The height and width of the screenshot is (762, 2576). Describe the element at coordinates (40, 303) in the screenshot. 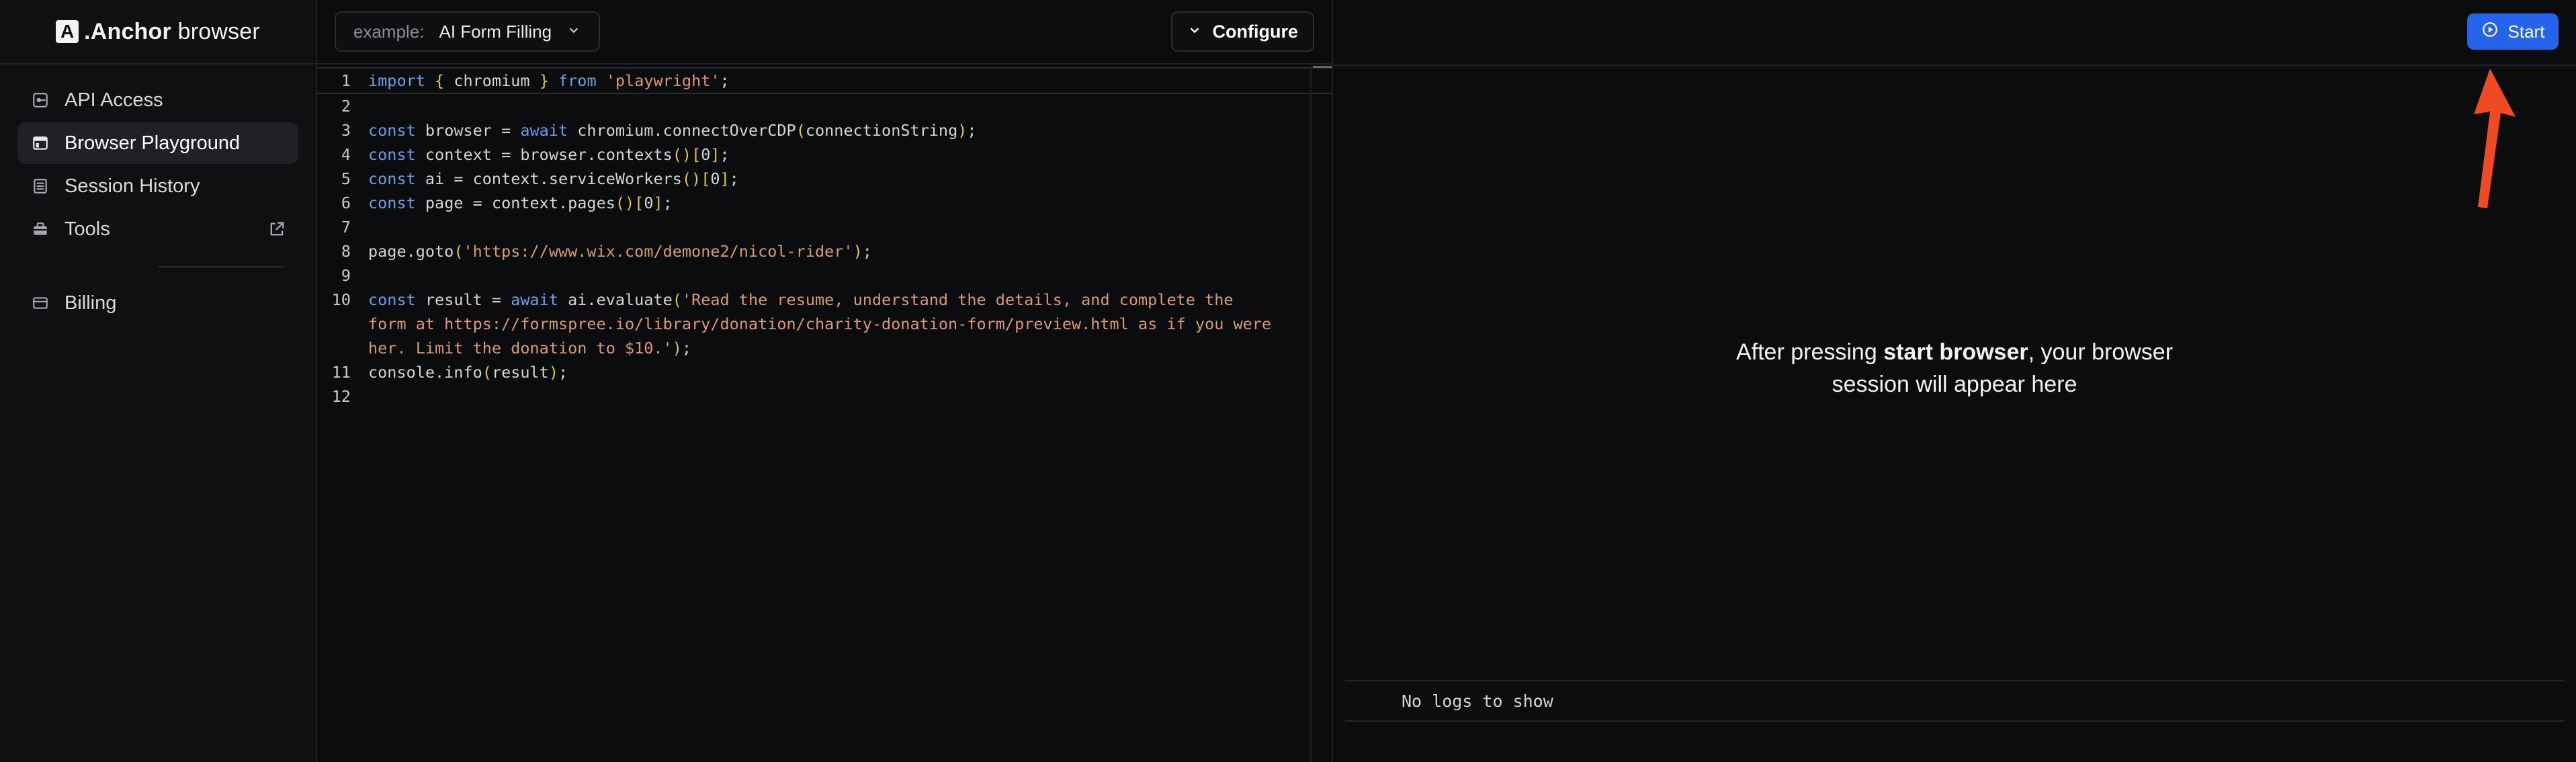

I see `credit-card-icon` at that location.